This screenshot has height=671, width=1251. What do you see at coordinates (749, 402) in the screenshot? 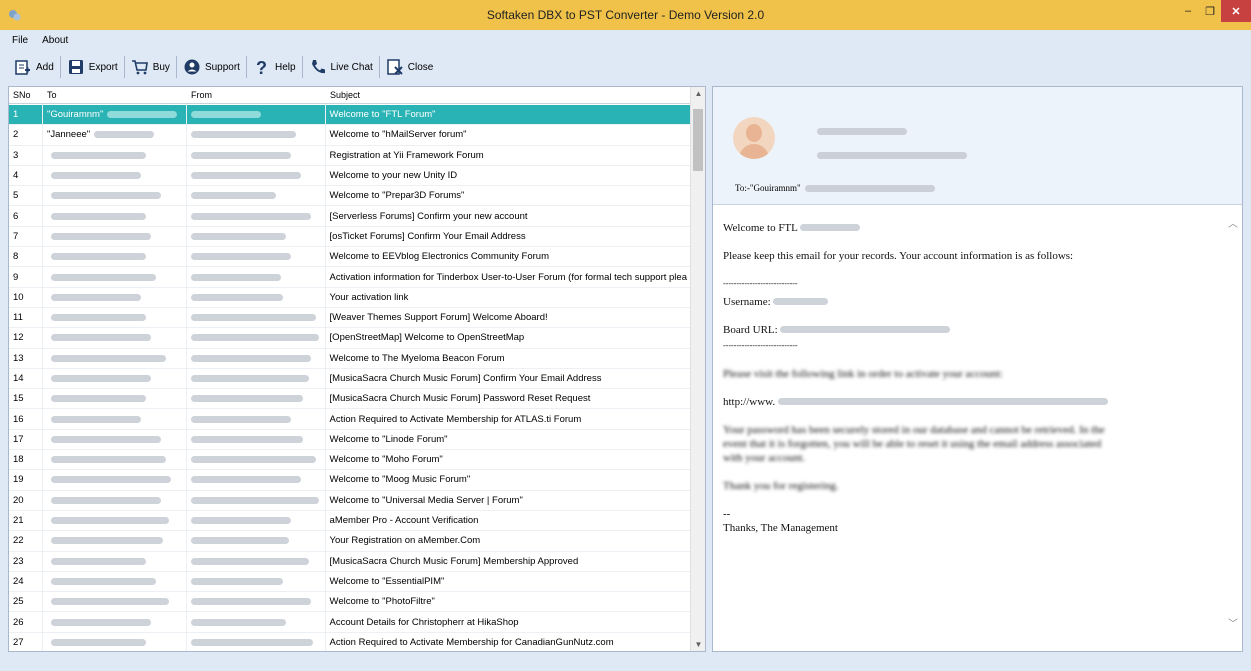
I see `body-link: http://www.` at bounding box center [749, 402].